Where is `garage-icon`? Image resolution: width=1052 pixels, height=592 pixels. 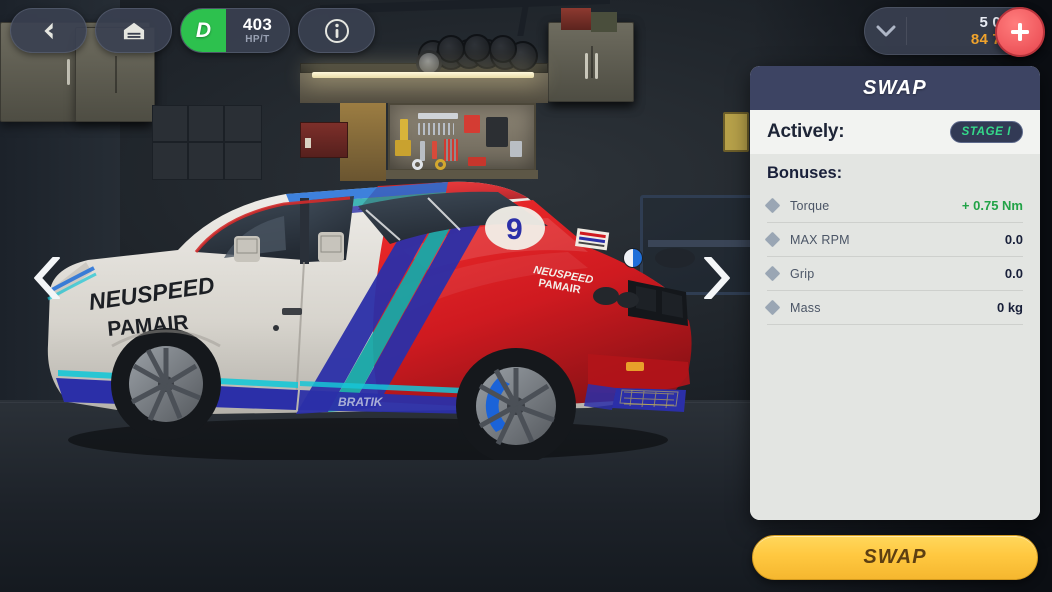
garage-icon is located at coordinates (133, 30).